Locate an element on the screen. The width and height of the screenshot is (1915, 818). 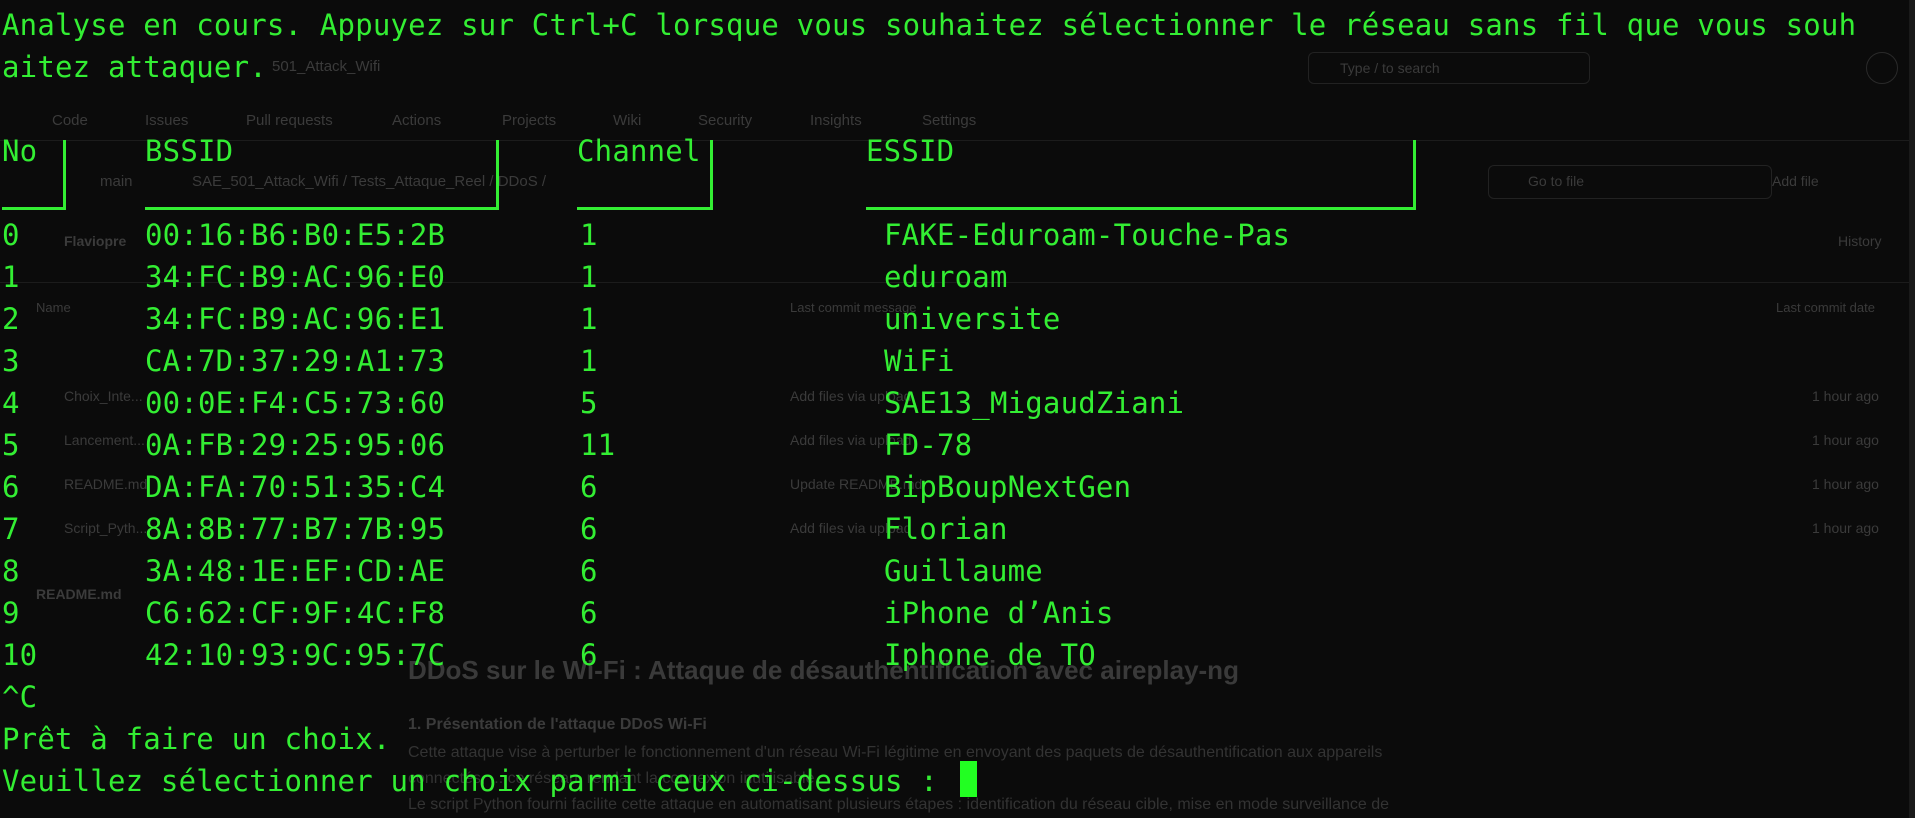
header-bssid: BSSID is located at coordinates (189, 151).